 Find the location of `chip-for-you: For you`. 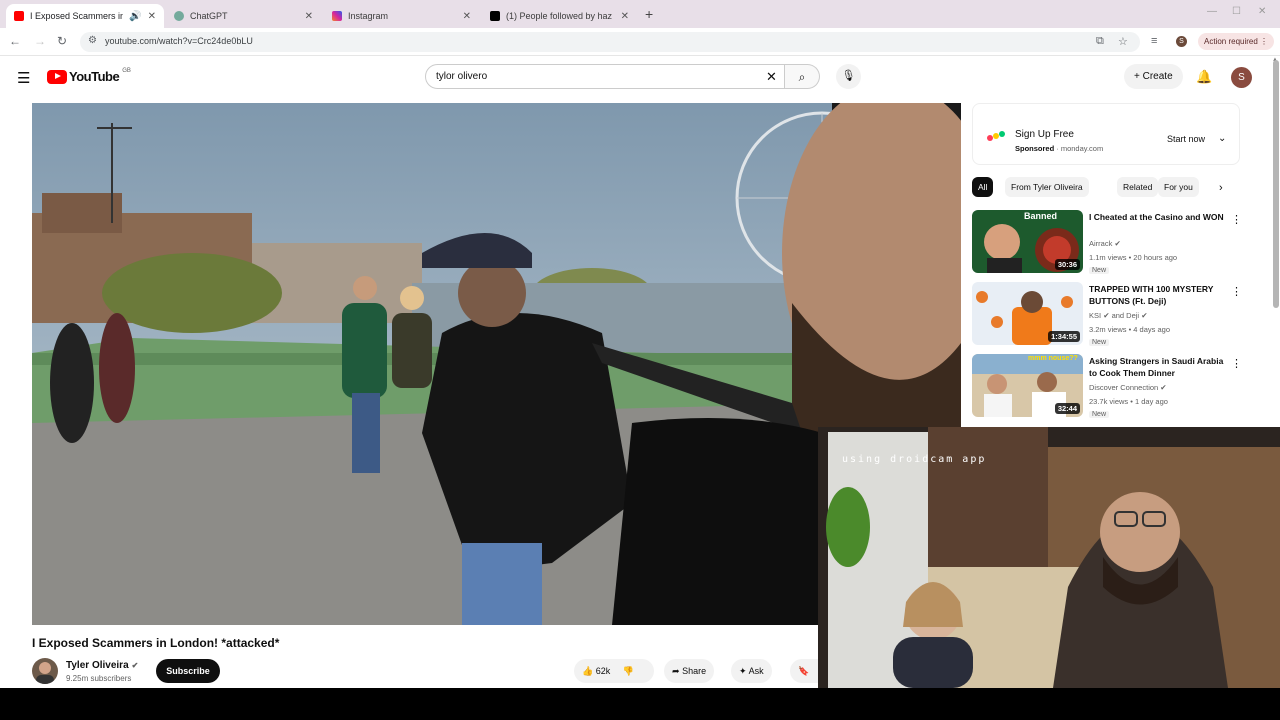

chip-for-you: For you is located at coordinates (1178, 187).